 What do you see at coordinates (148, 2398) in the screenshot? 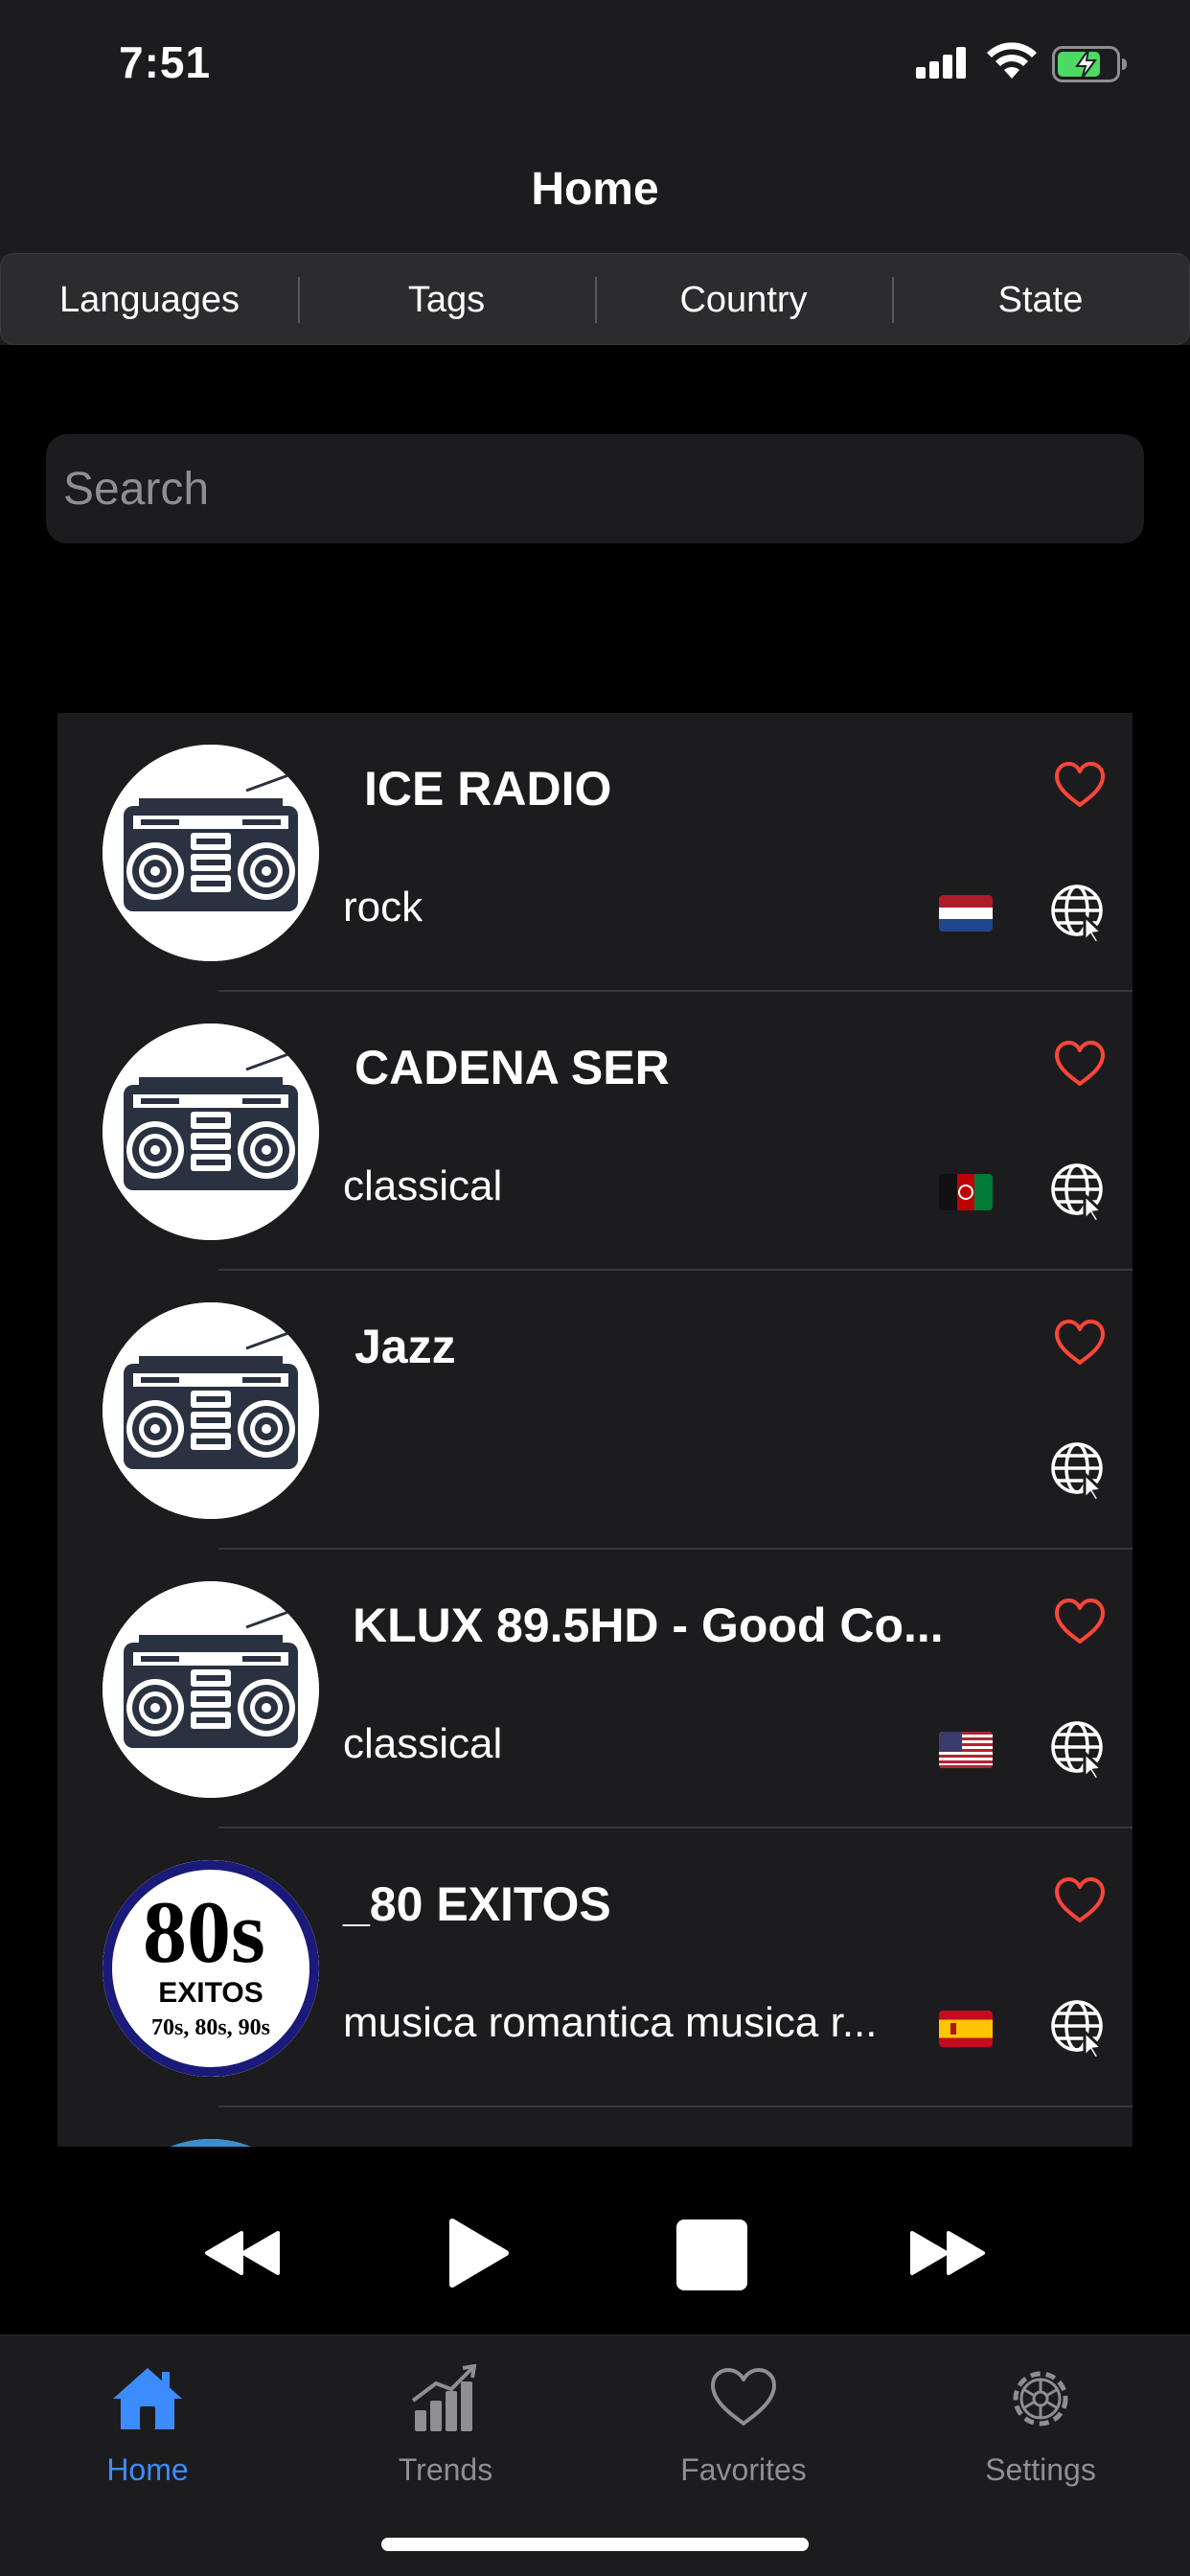
I see `house-icon` at bounding box center [148, 2398].